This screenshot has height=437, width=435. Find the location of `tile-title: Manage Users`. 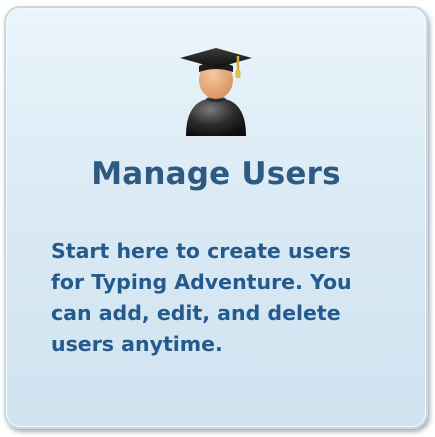

tile-title: Manage Users is located at coordinates (216, 174).